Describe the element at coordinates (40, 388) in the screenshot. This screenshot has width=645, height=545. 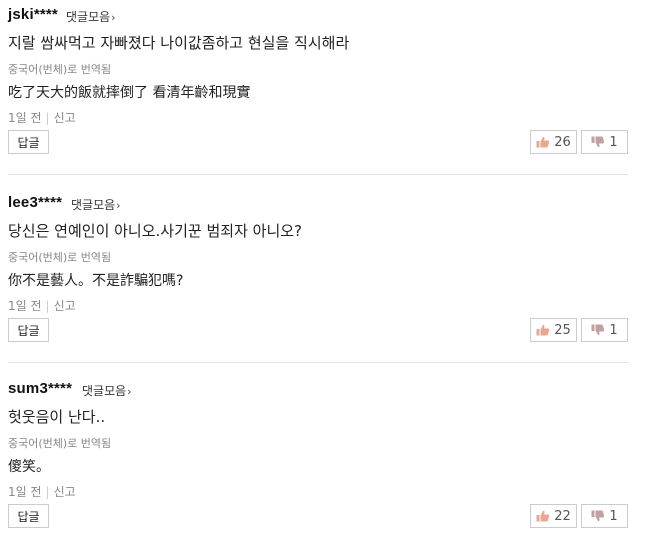
I see `comment-username: sum3****` at that location.